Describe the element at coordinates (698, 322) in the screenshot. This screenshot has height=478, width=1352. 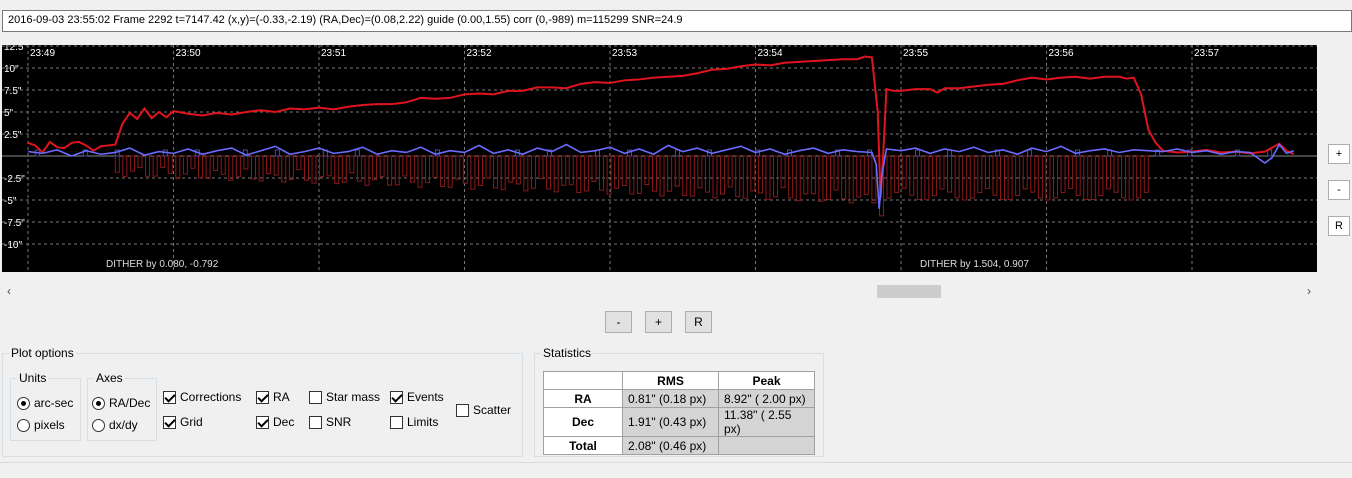
I see `reset-zoom-button: R` at that location.